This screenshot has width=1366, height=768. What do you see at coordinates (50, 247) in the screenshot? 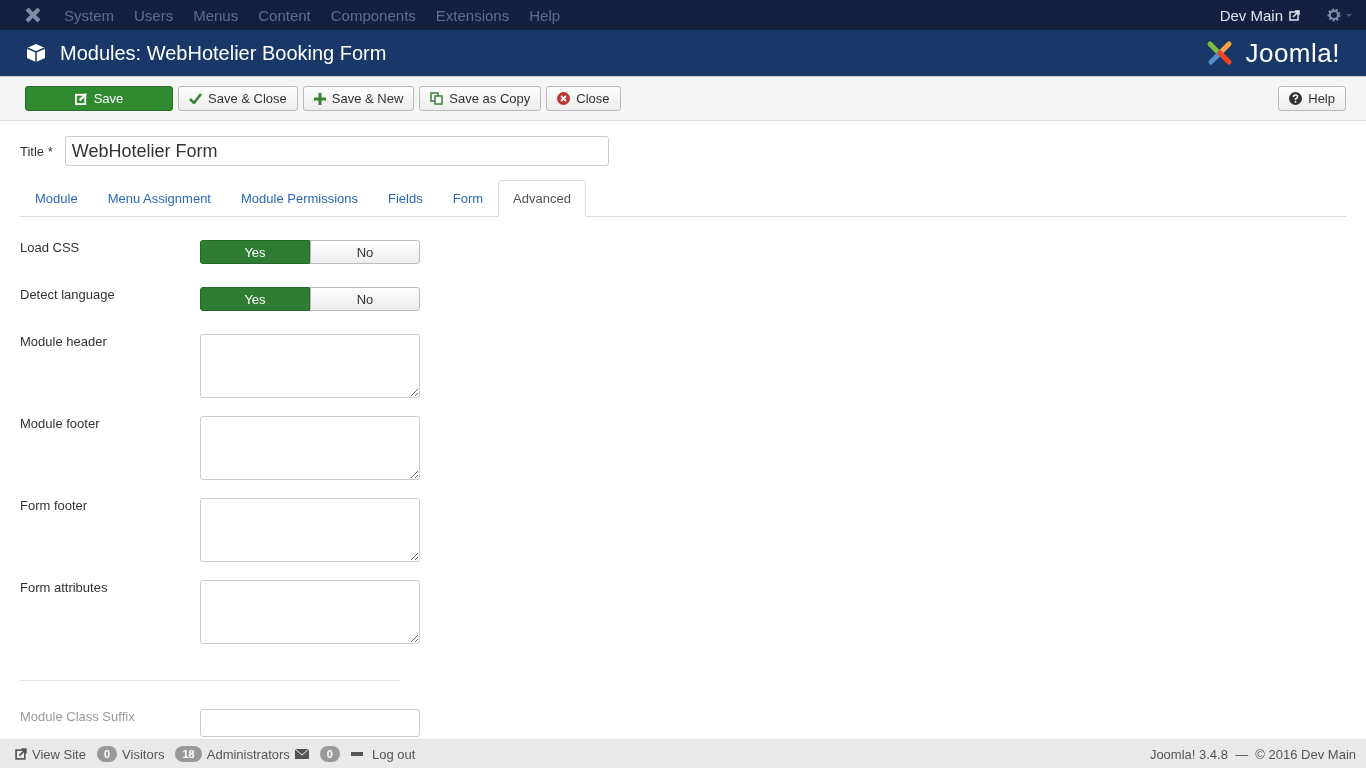
I see `field-label: Load CSS` at bounding box center [50, 247].